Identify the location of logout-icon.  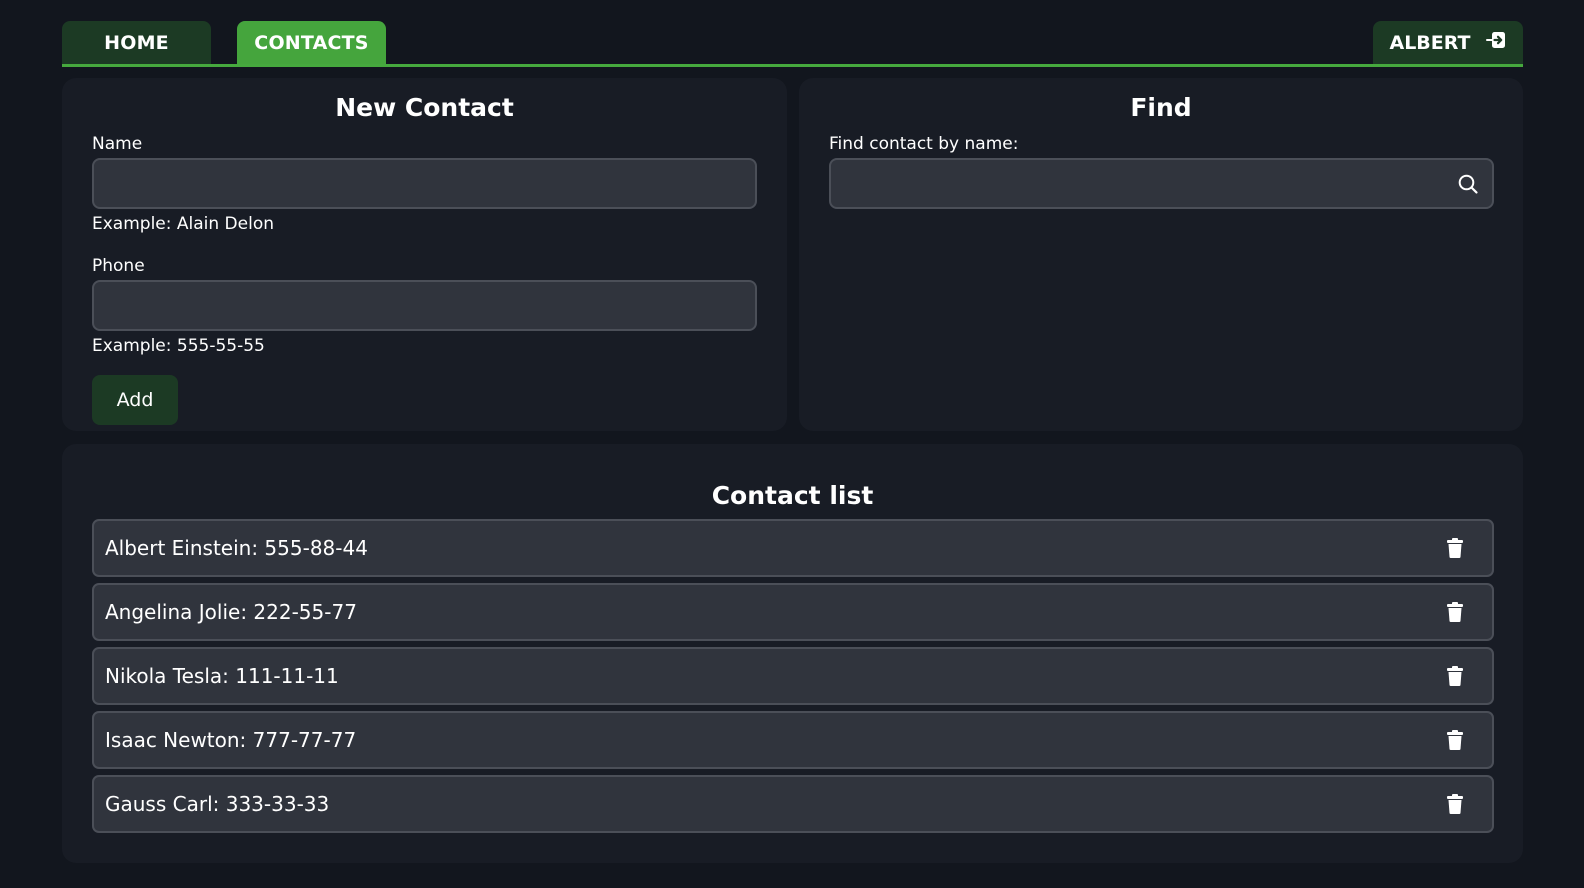
(1496, 42).